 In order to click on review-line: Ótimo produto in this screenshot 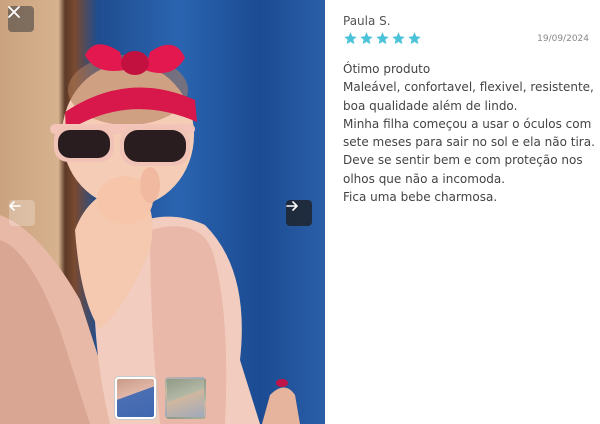, I will do `click(387, 69)`.